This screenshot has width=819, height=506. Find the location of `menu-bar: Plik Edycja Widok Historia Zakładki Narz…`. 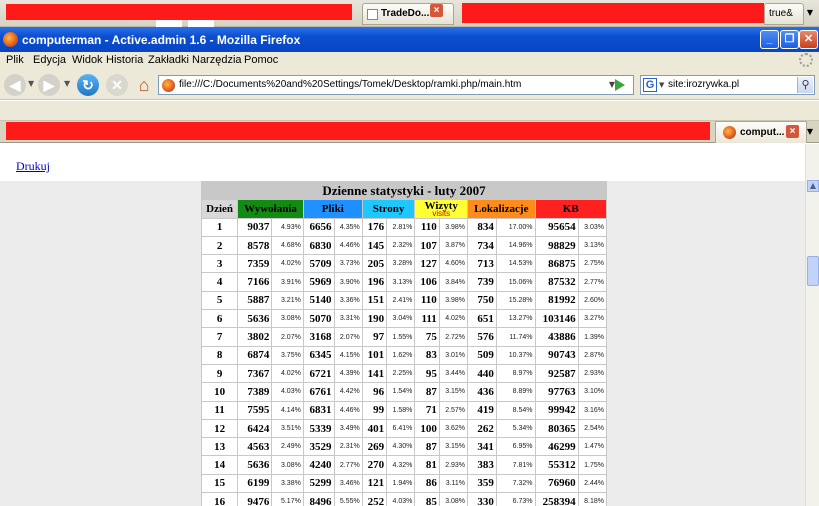

menu-bar: Plik Edycja Widok Historia Zakładki Narz… is located at coordinates (409, 61).